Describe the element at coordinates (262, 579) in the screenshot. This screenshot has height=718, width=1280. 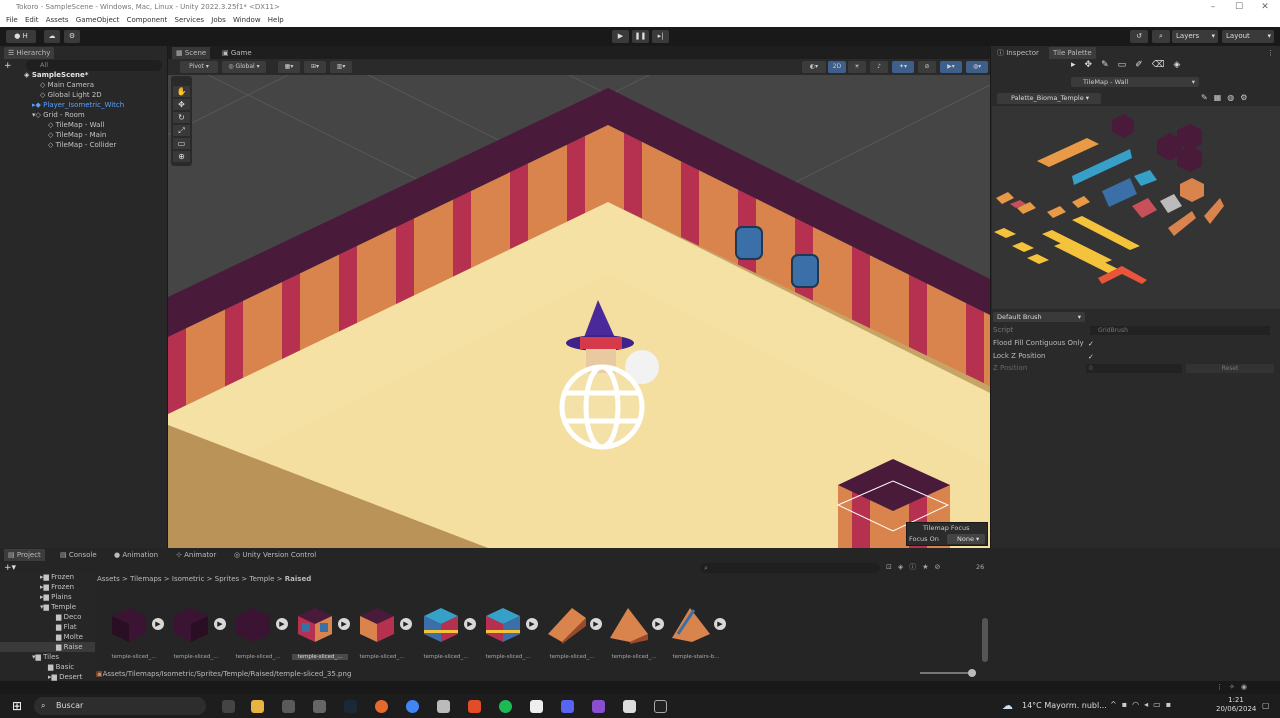
I see `breadcrumb-temple: Temple` at that location.